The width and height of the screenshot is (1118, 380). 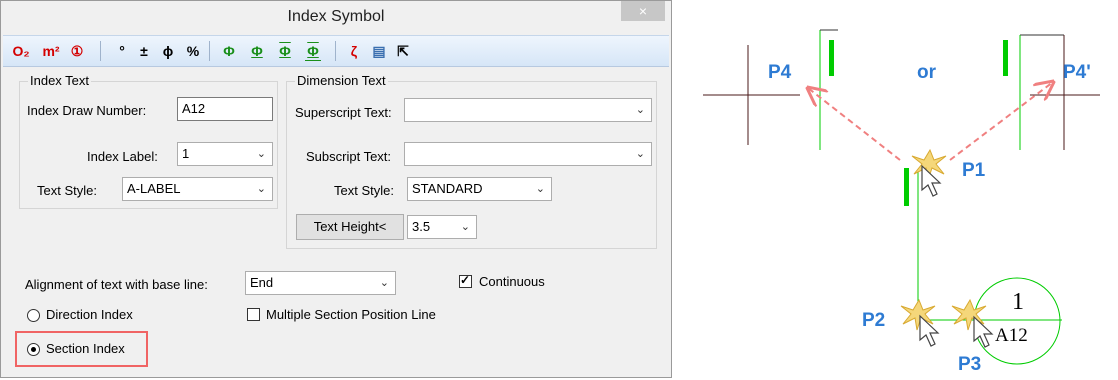 What do you see at coordinates (983, 331) in the screenshot?
I see `cursor-p3-icon` at bounding box center [983, 331].